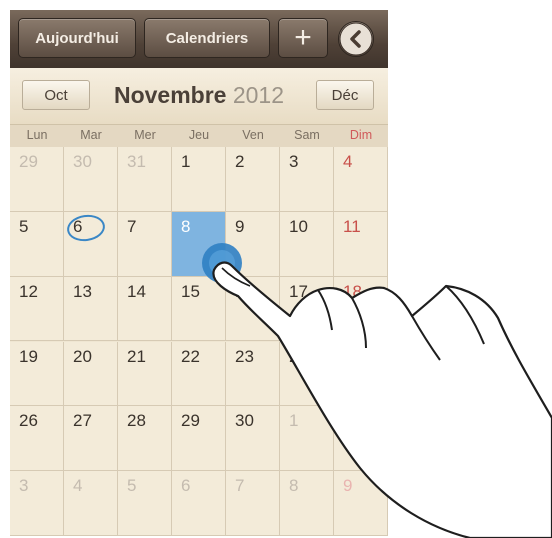 The image size is (552, 538). I want to click on day-cell: 20, so click(91, 374).